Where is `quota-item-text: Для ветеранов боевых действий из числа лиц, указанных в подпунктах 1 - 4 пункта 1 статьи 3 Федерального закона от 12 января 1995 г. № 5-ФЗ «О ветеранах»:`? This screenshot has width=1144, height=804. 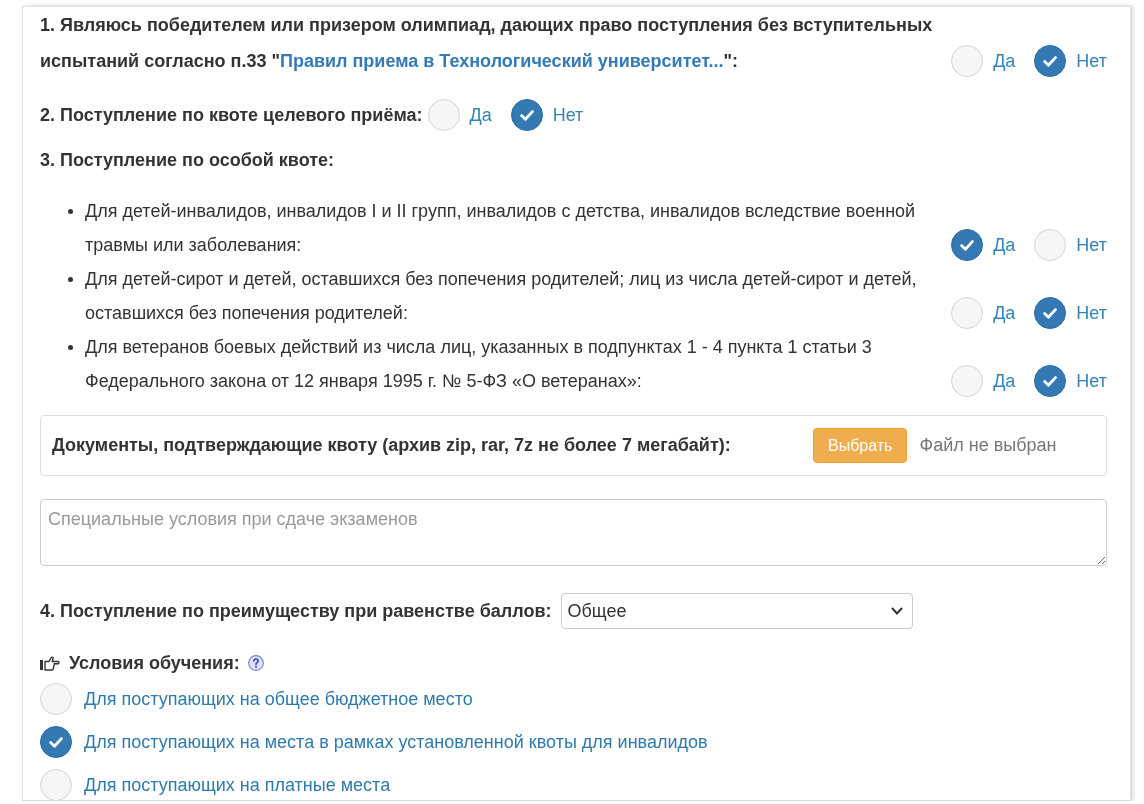 quota-item-text: Для ветеранов боевых действий из числа лиц, указанных в подпунктах 1 - 4 пункта 1 статьи 3 Федерального закона от 12 января 1995 г. № 5-ФЗ «О ветеранах»: is located at coordinates (479, 364).